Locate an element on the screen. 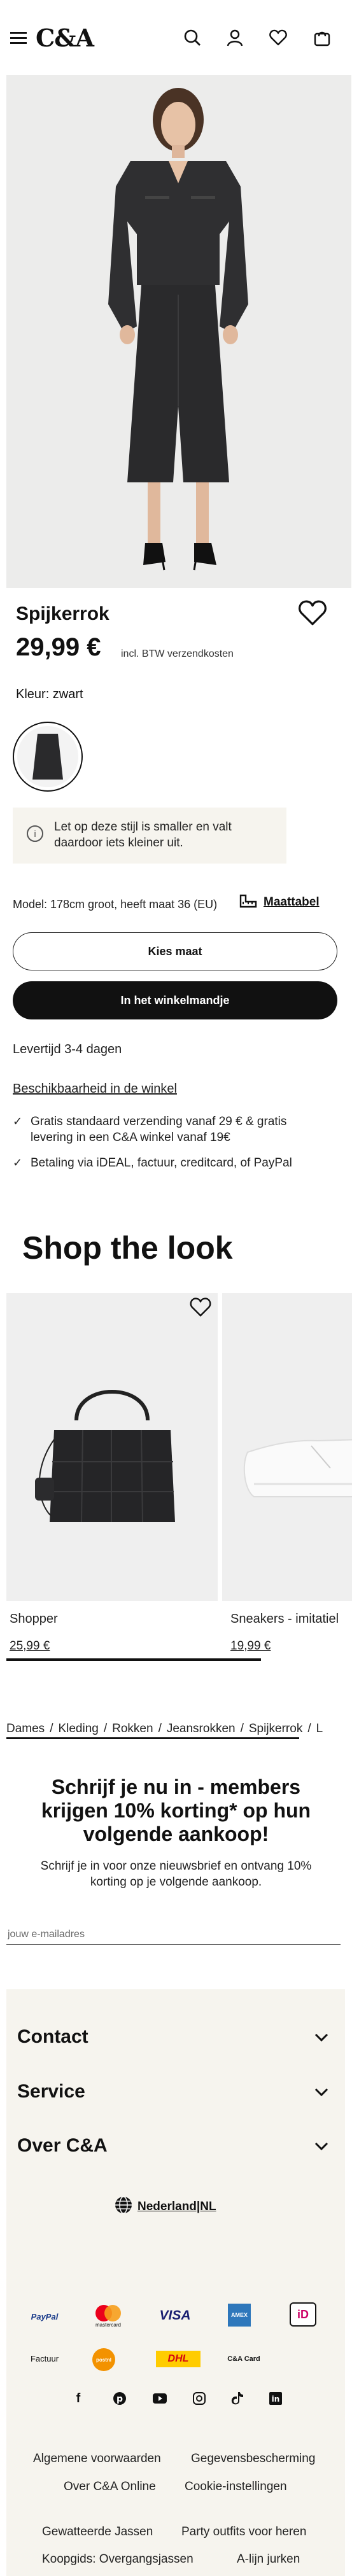 Image resolution: width=352 pixels, height=2576 pixels. header: C&A is located at coordinates (176, 37).